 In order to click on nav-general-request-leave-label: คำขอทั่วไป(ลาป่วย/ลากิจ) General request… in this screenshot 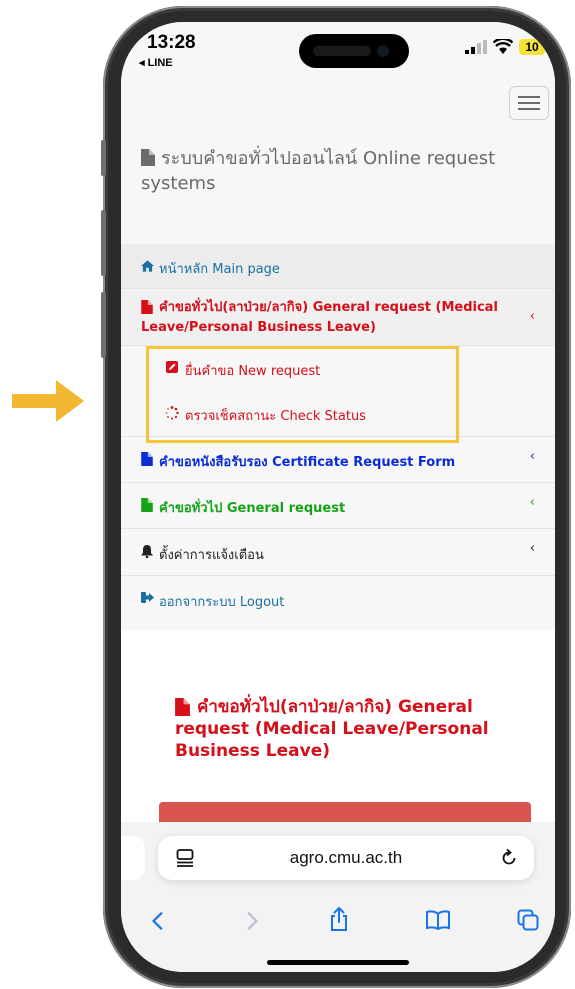, I will do `click(319, 317)`.